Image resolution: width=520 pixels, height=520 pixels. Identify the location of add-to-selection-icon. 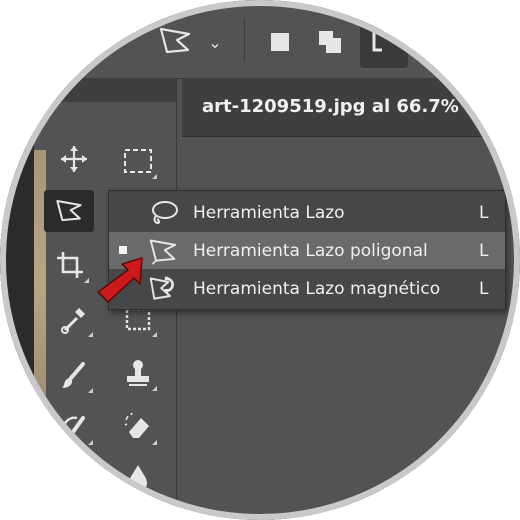
(330, 42).